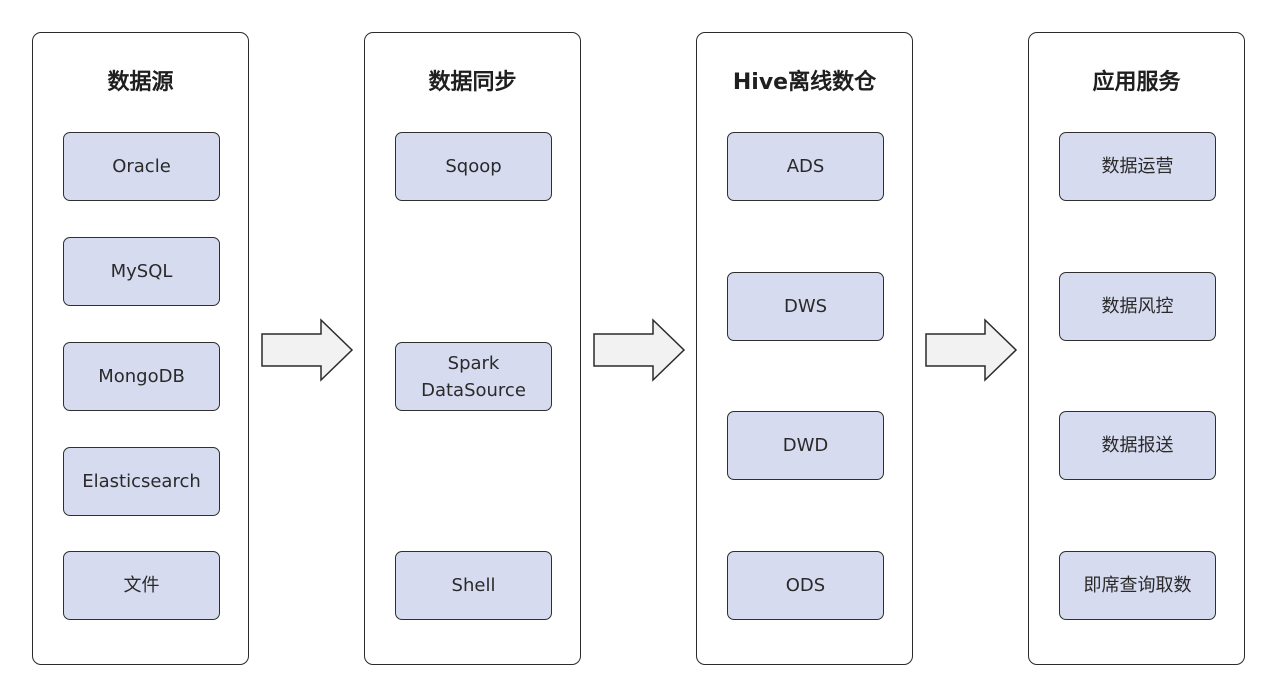  What do you see at coordinates (473, 166) in the screenshot?
I see `node-sqoop: Sqoop` at bounding box center [473, 166].